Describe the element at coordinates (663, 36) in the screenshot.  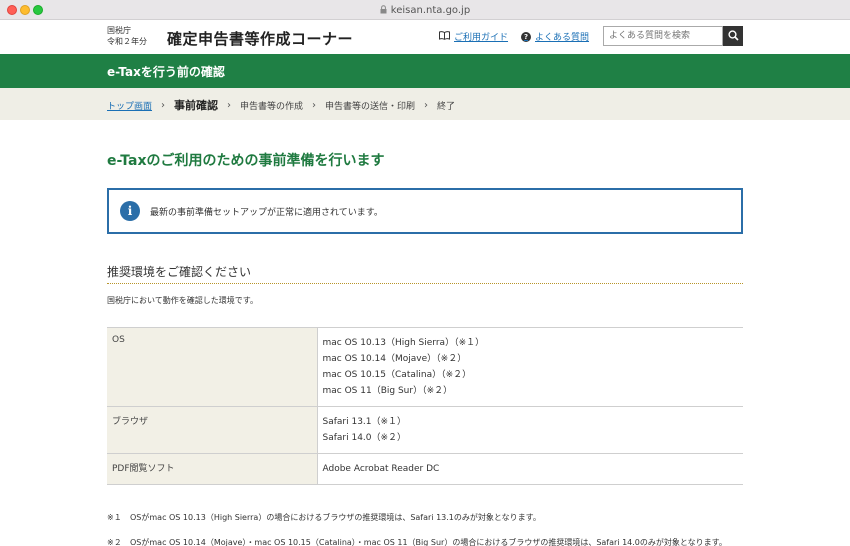
I see `faq-search-input` at that location.